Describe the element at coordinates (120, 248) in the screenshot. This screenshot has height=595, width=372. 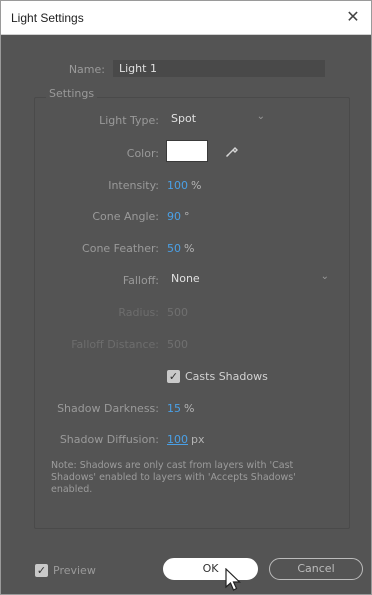
I see `cone-feather-label: Cone Feather:` at that location.